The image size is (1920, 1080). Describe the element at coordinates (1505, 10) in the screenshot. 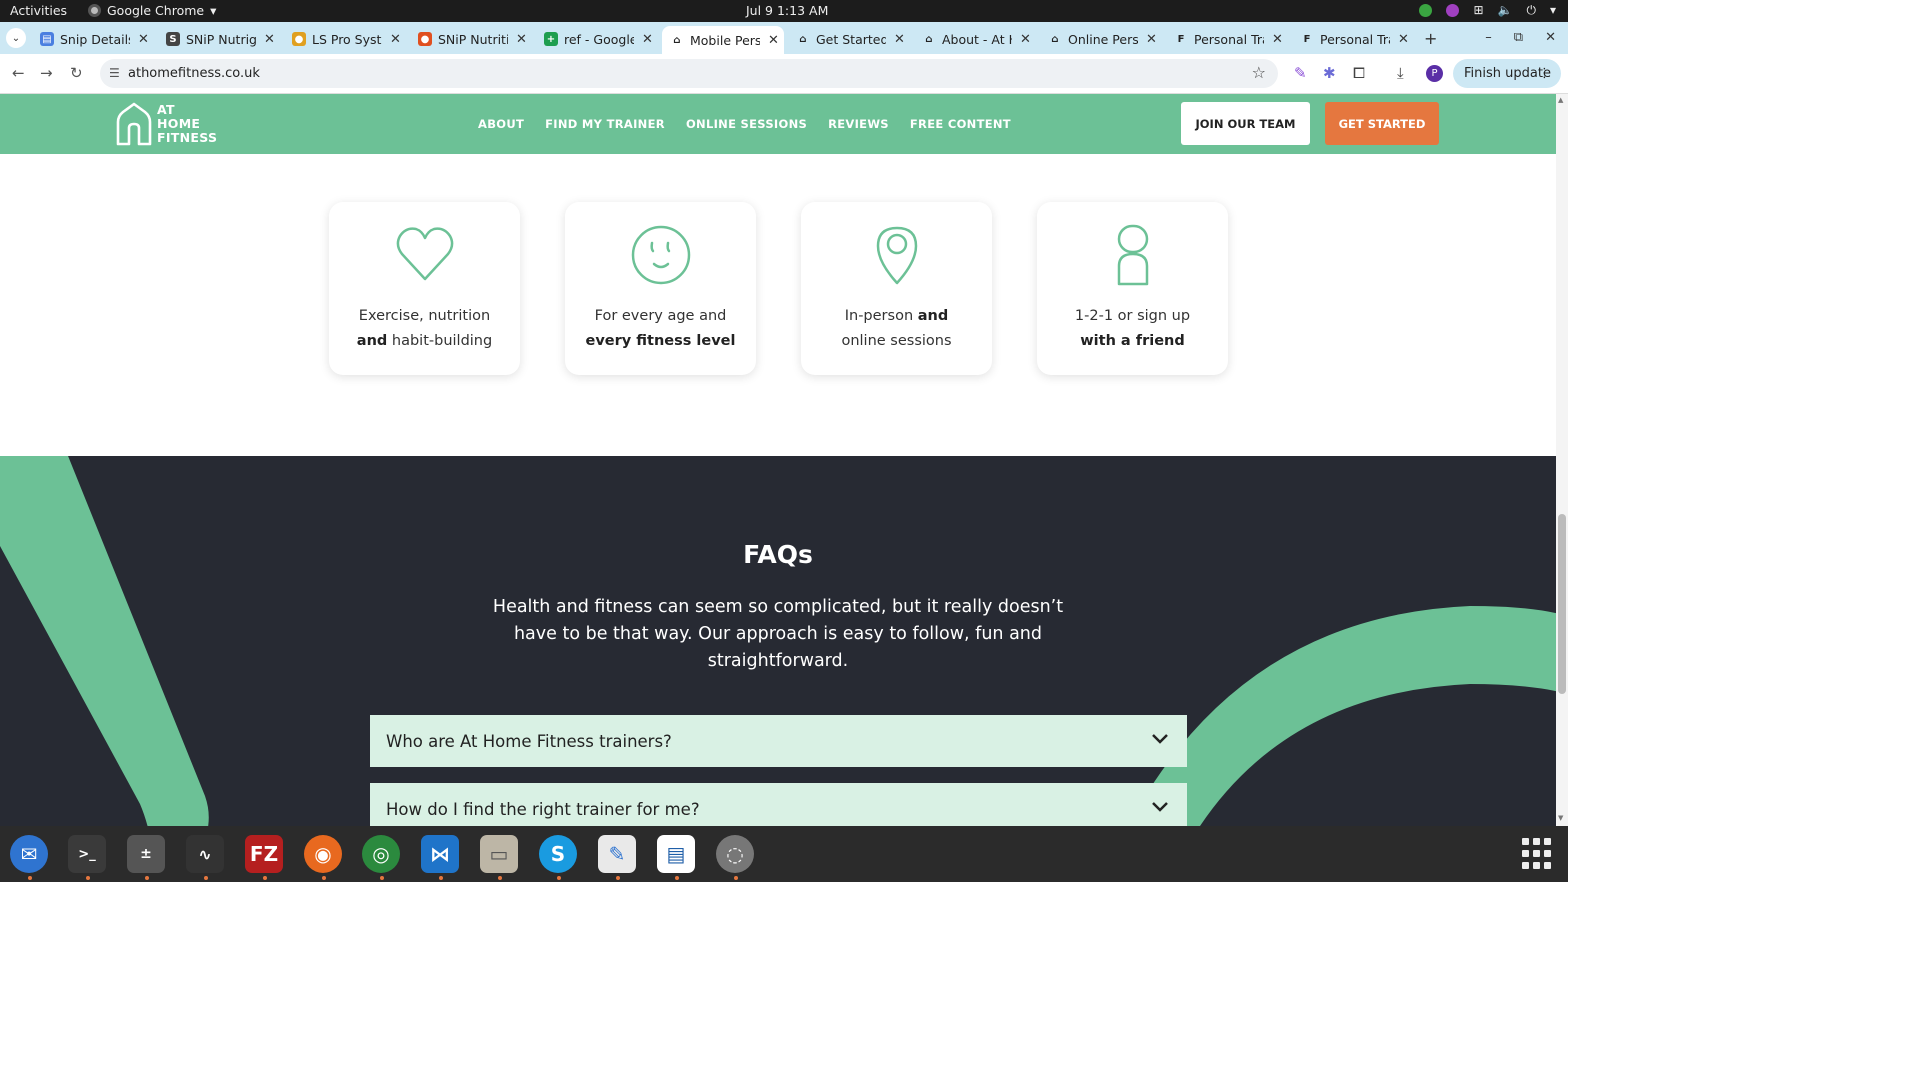

I see `volume-icon: 🔈` at that location.